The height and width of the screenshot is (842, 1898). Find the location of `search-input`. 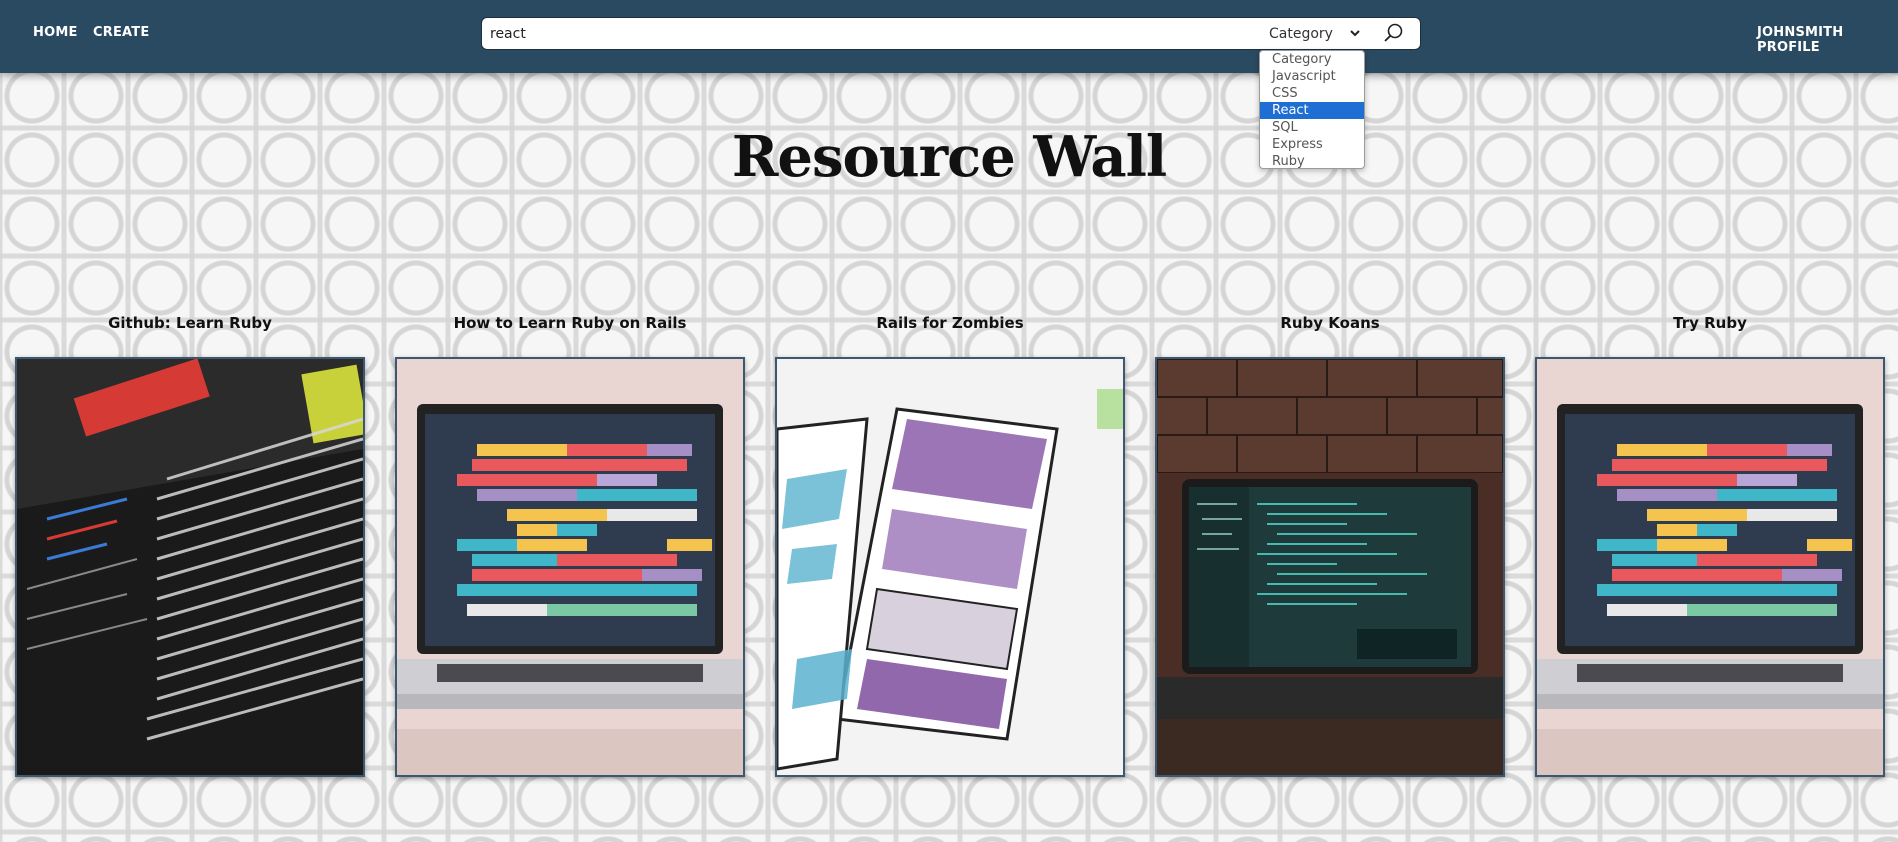

search-input is located at coordinates (860, 34).